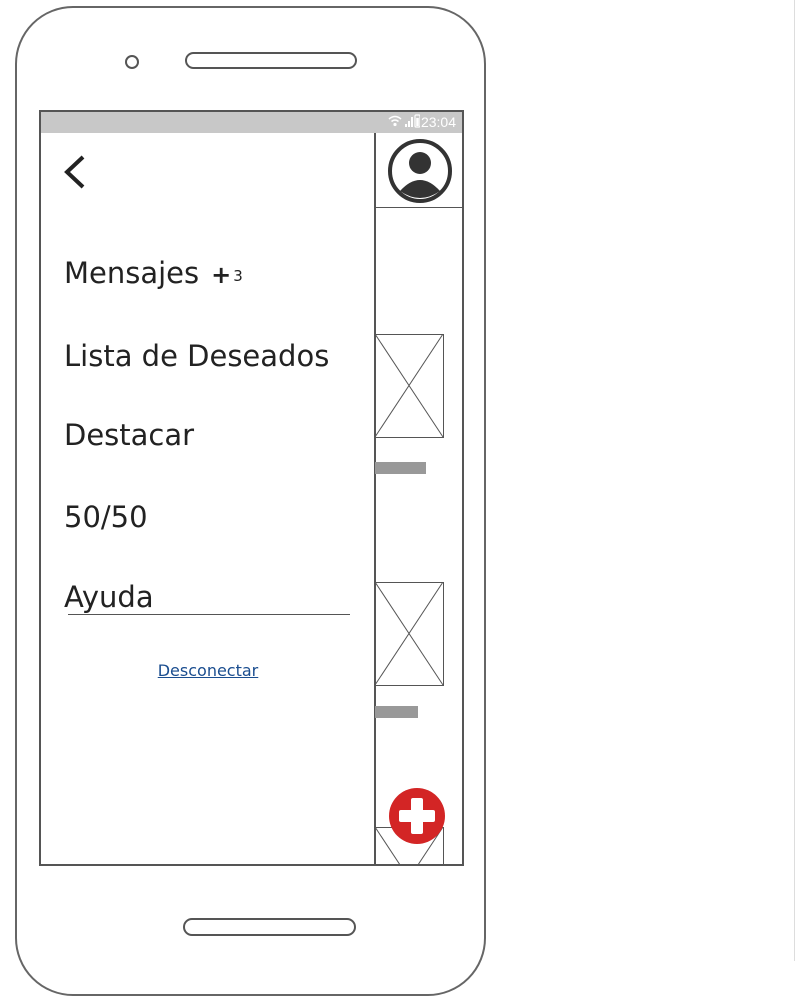 The image size is (797, 996). Describe the element at coordinates (221, 275) in the screenshot. I see `plus-icon: +` at that location.